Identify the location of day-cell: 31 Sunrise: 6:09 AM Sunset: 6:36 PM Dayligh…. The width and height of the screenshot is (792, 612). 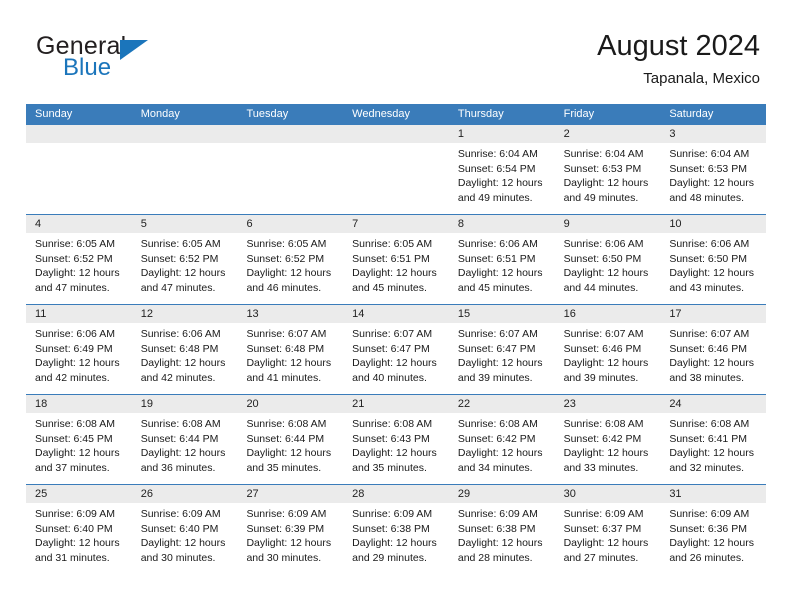
(713, 529).